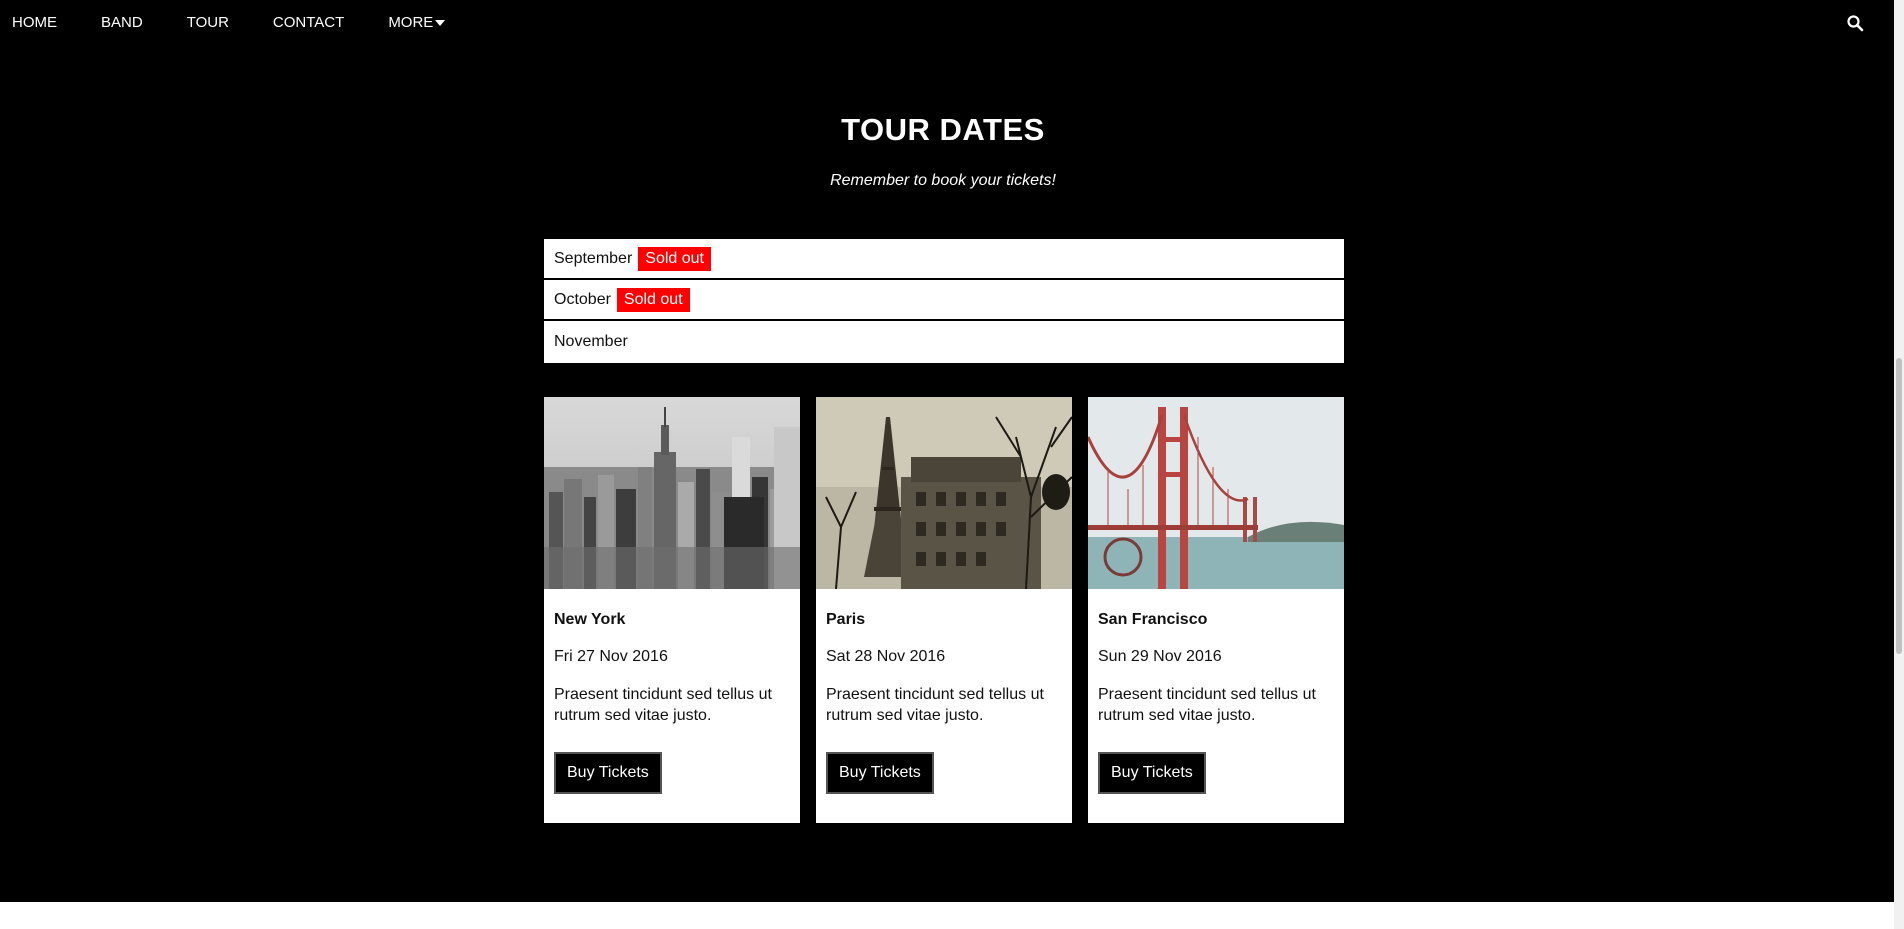  Describe the element at coordinates (886, 656) in the screenshot. I see `card-date: Sat 28 Nov 2016` at that location.